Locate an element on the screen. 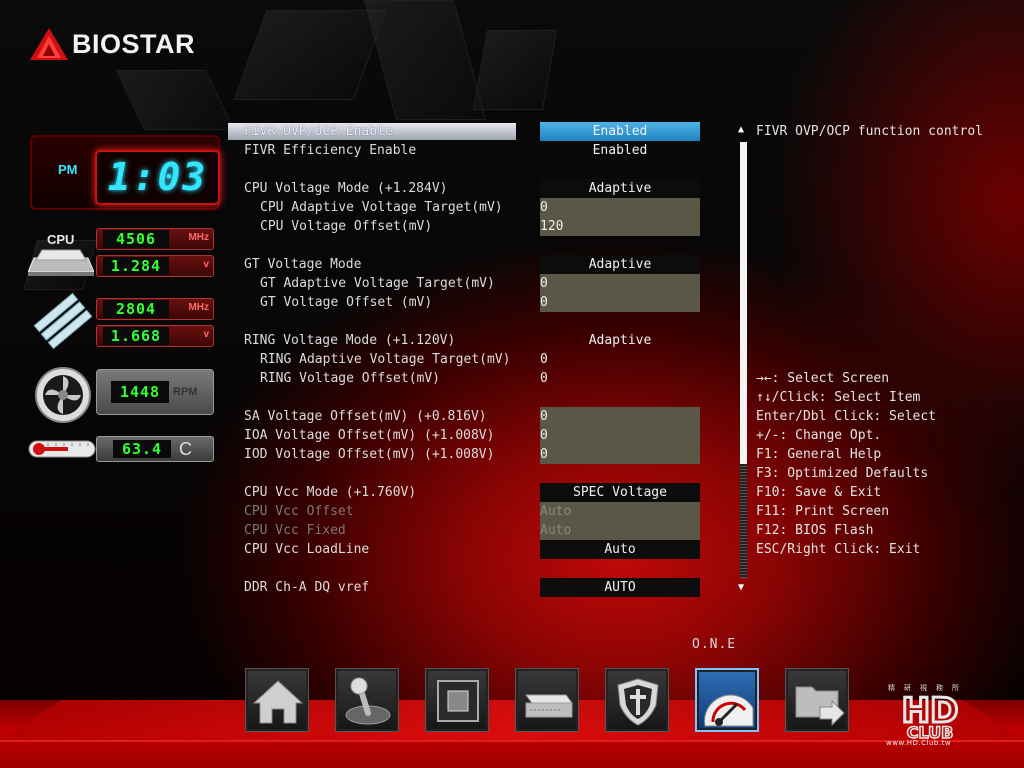 The image size is (1024, 768). setting-row: FIVR OVP/OCP Enable Enabled is located at coordinates (464, 131).